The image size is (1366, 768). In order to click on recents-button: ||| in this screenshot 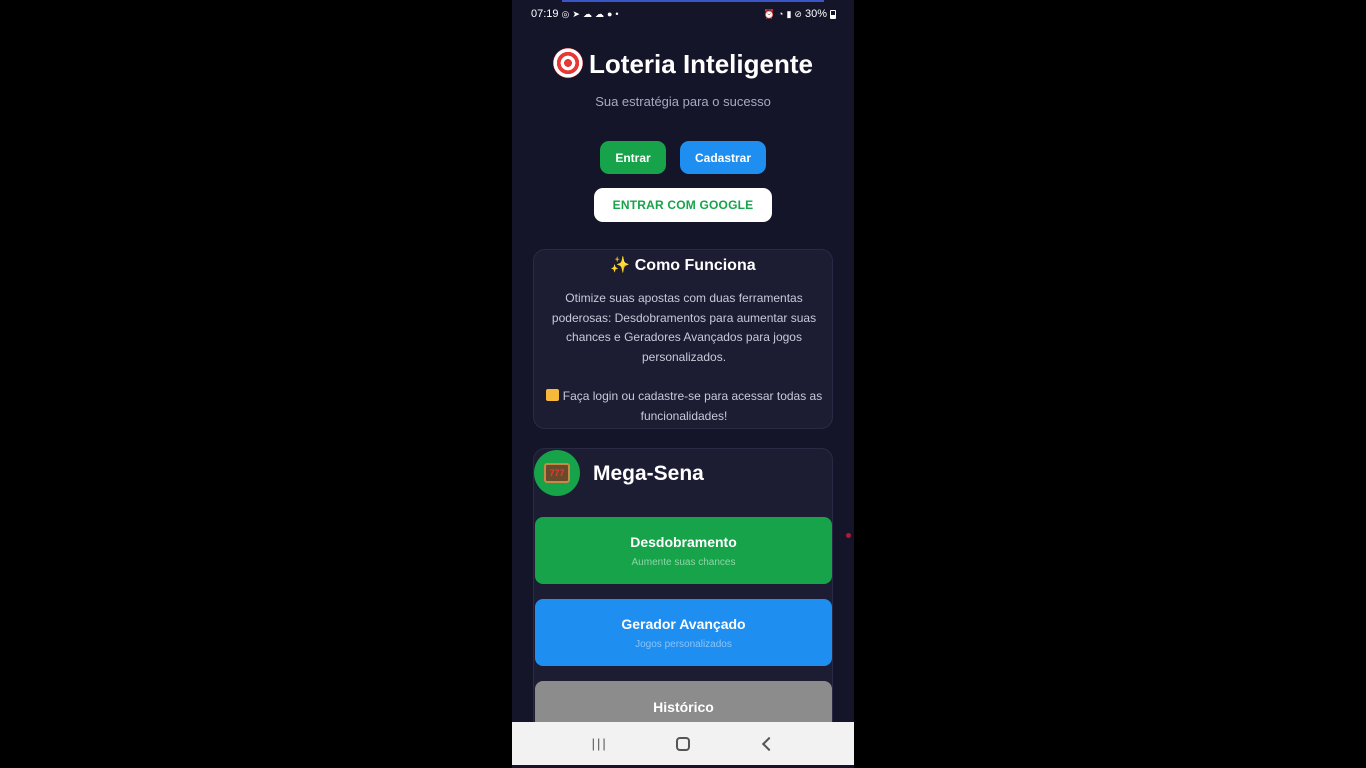, I will do `click(600, 744)`.